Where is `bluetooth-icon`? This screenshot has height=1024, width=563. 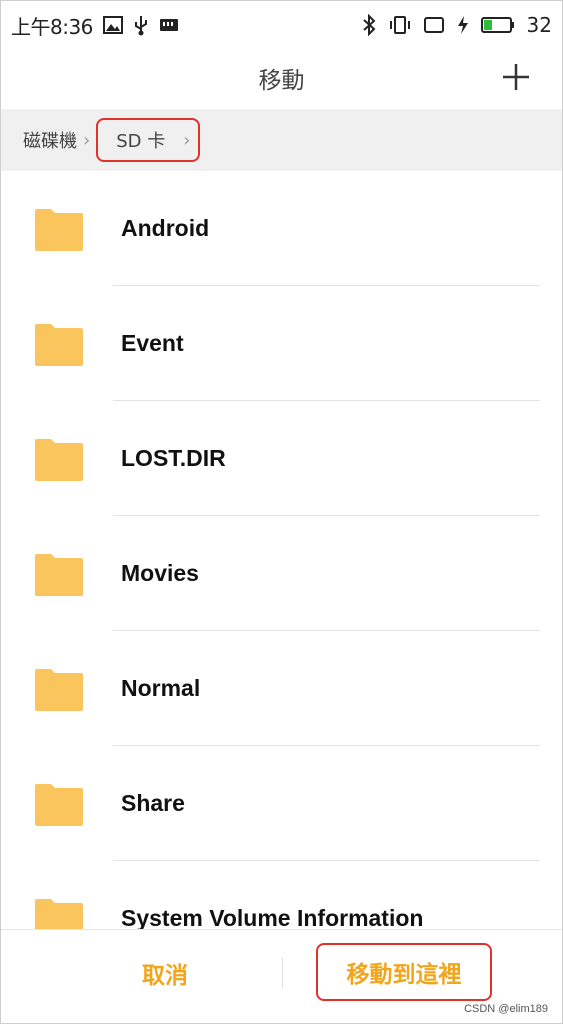
bluetooth-icon is located at coordinates (369, 25).